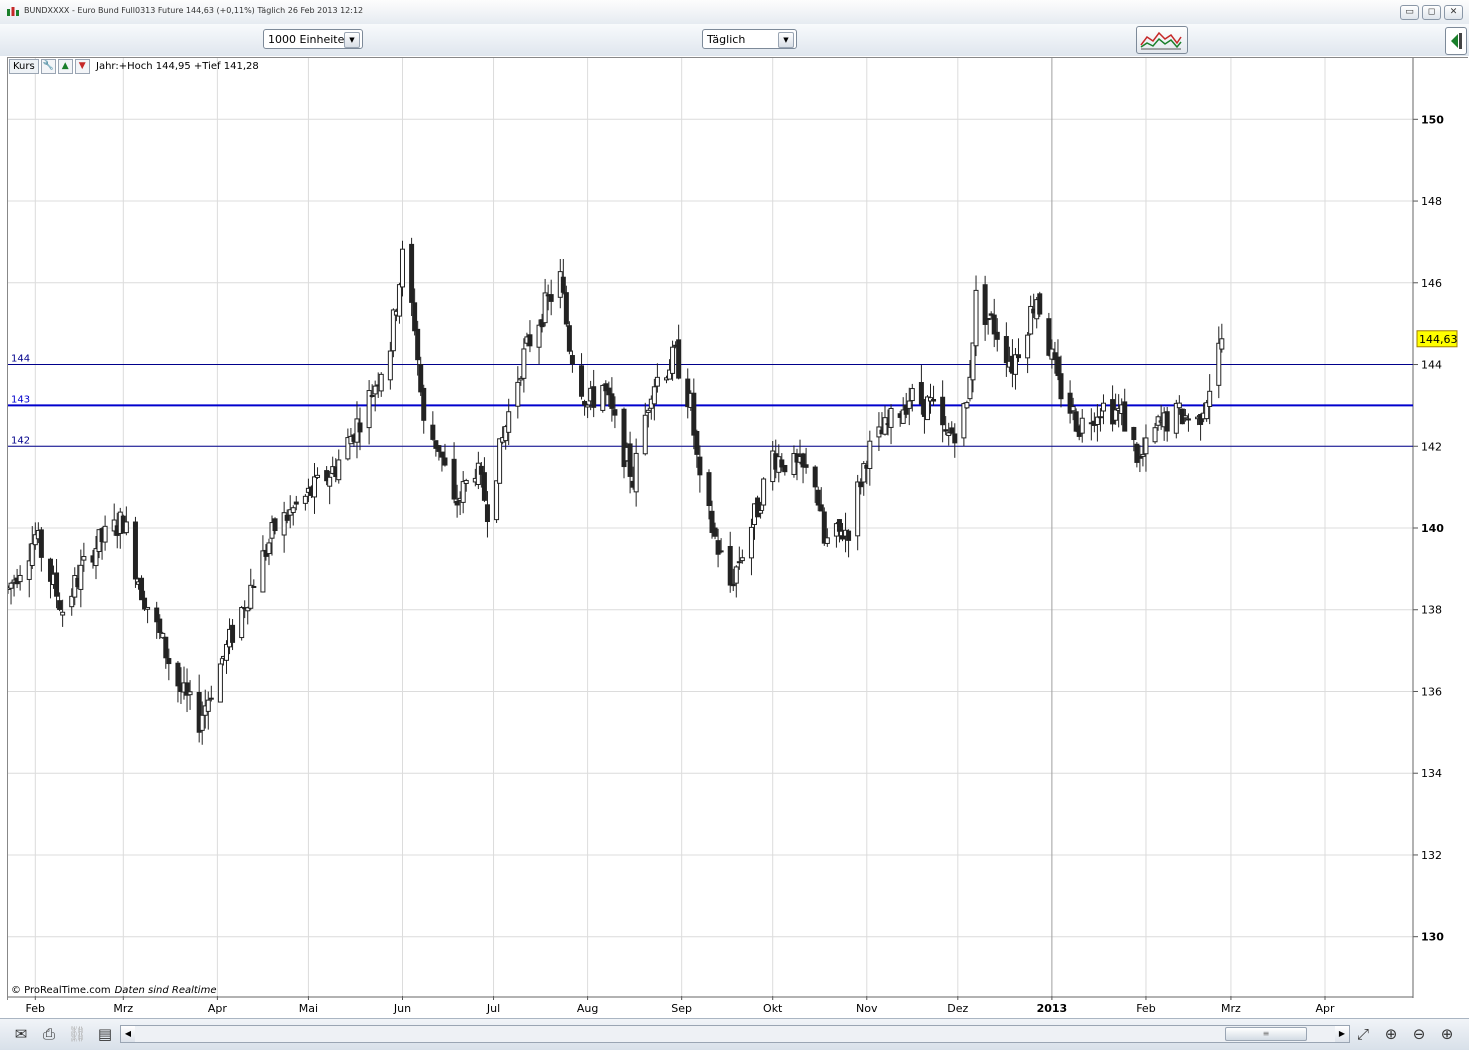 The height and width of the screenshot is (1050, 1469). What do you see at coordinates (749, 39) in the screenshot?
I see `period-select: Täglich ▼` at bounding box center [749, 39].